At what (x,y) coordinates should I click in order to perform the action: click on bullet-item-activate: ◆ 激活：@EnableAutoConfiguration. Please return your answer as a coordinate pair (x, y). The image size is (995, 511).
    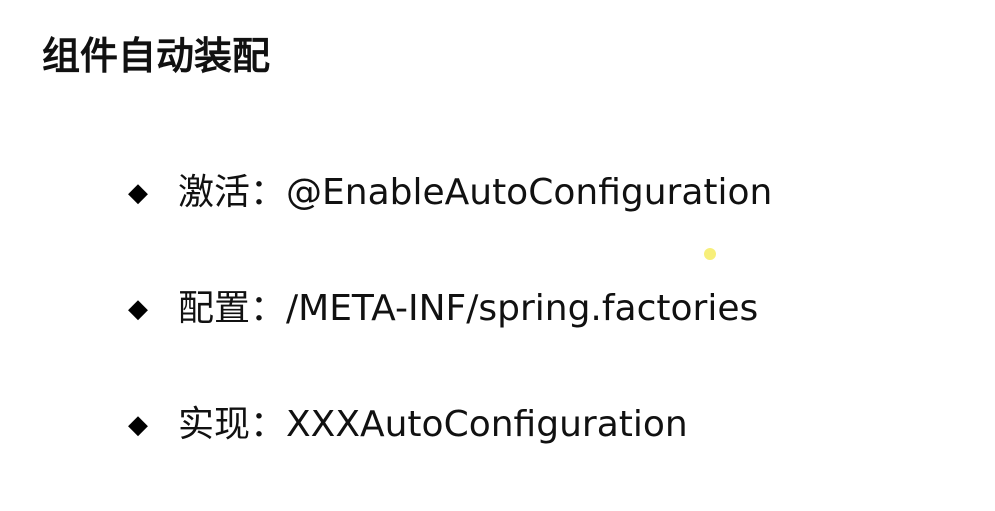
    Looking at the image, I should click on (450, 193).